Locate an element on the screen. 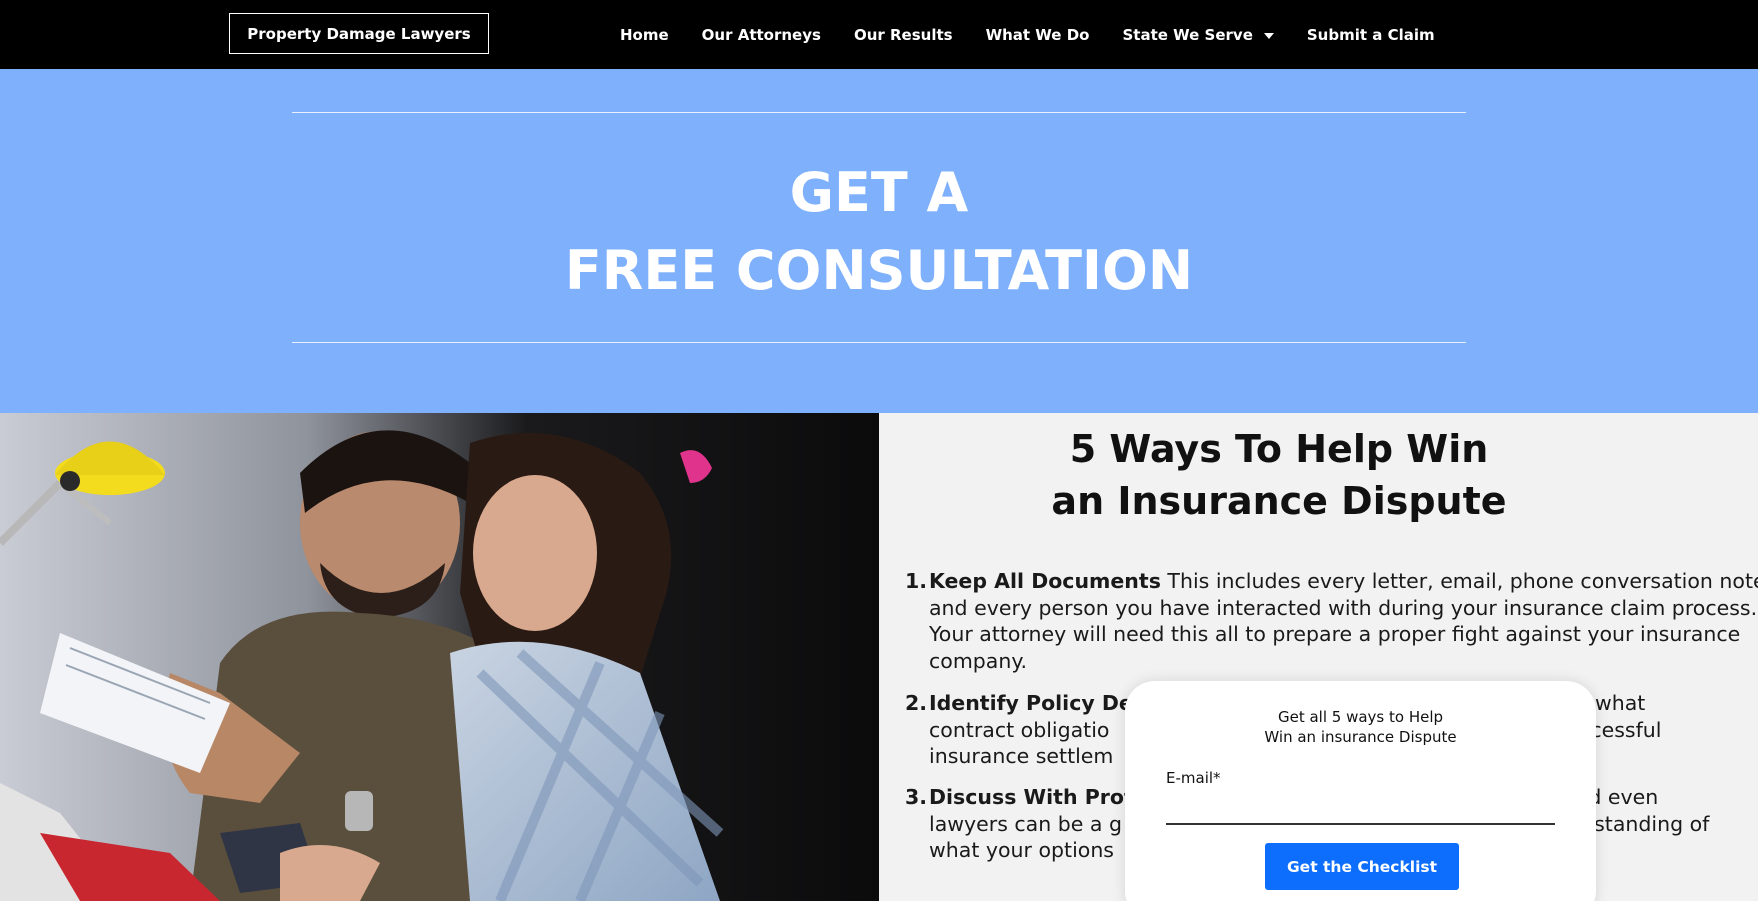  nav-home: Home is located at coordinates (644, 35).